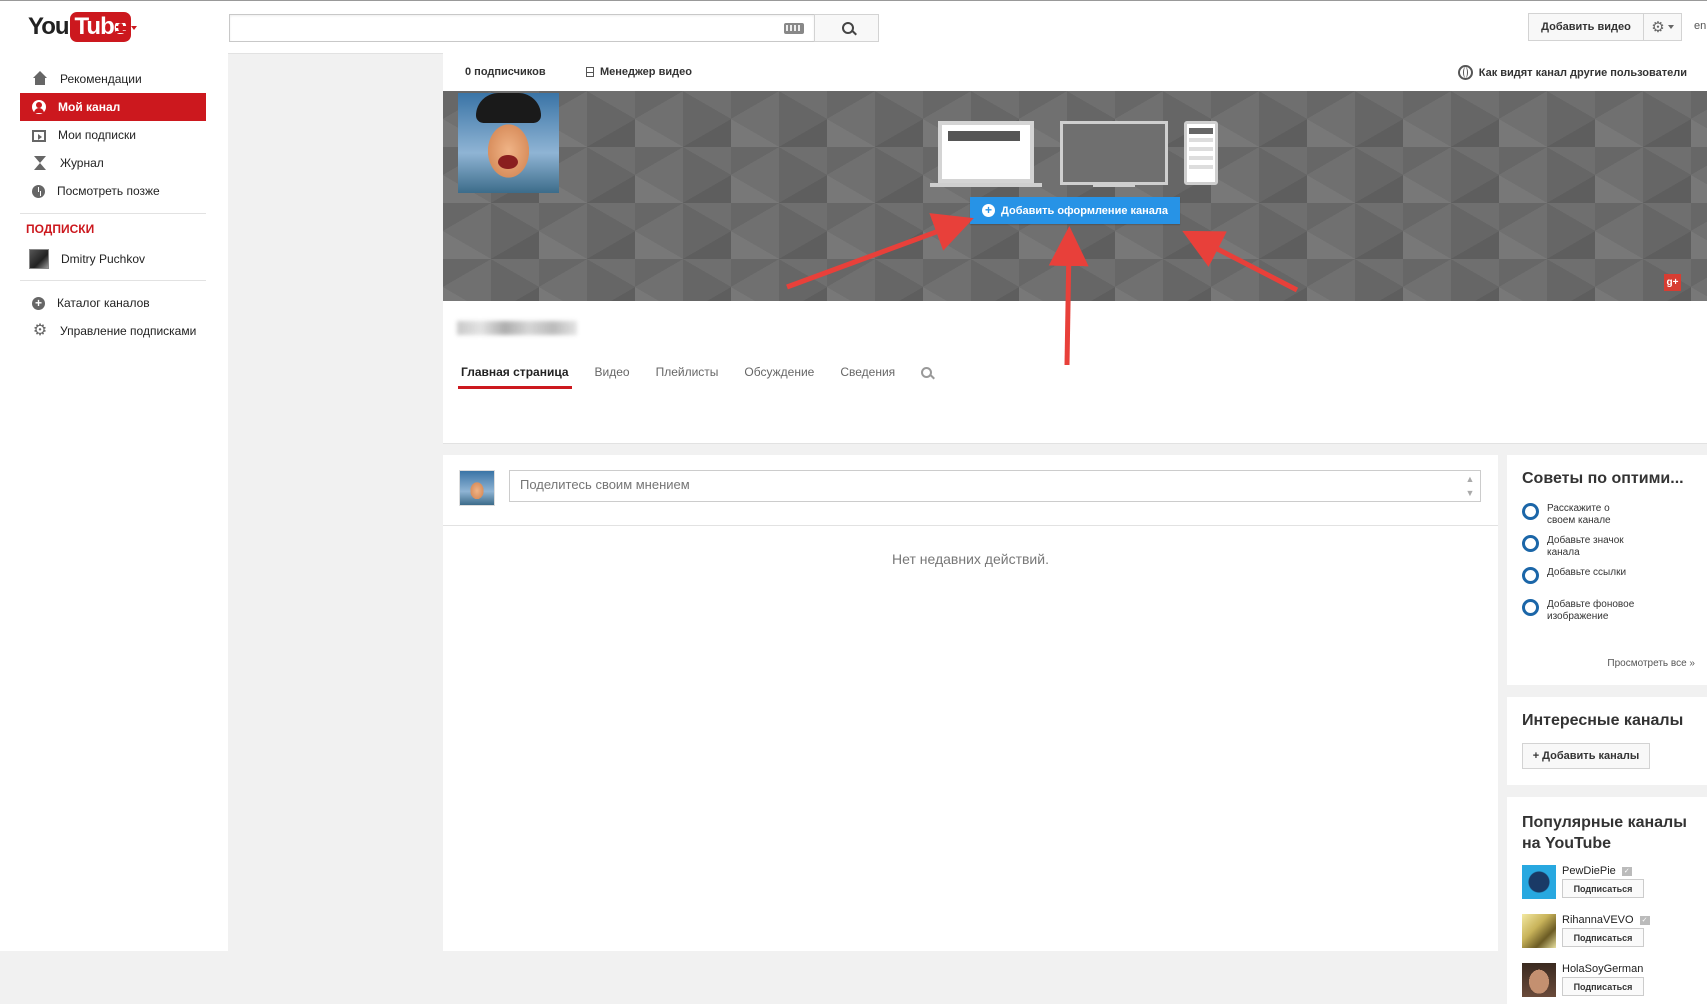  I want to click on guide-item-subscription: Dmitry Puchkov, so click(113, 259).